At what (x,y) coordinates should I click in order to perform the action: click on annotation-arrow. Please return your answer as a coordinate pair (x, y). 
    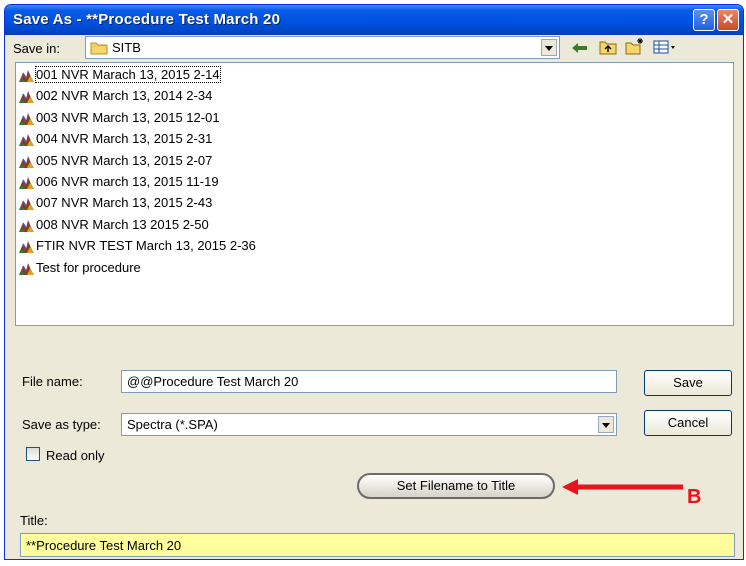
    Looking at the image, I should click on (622, 487).